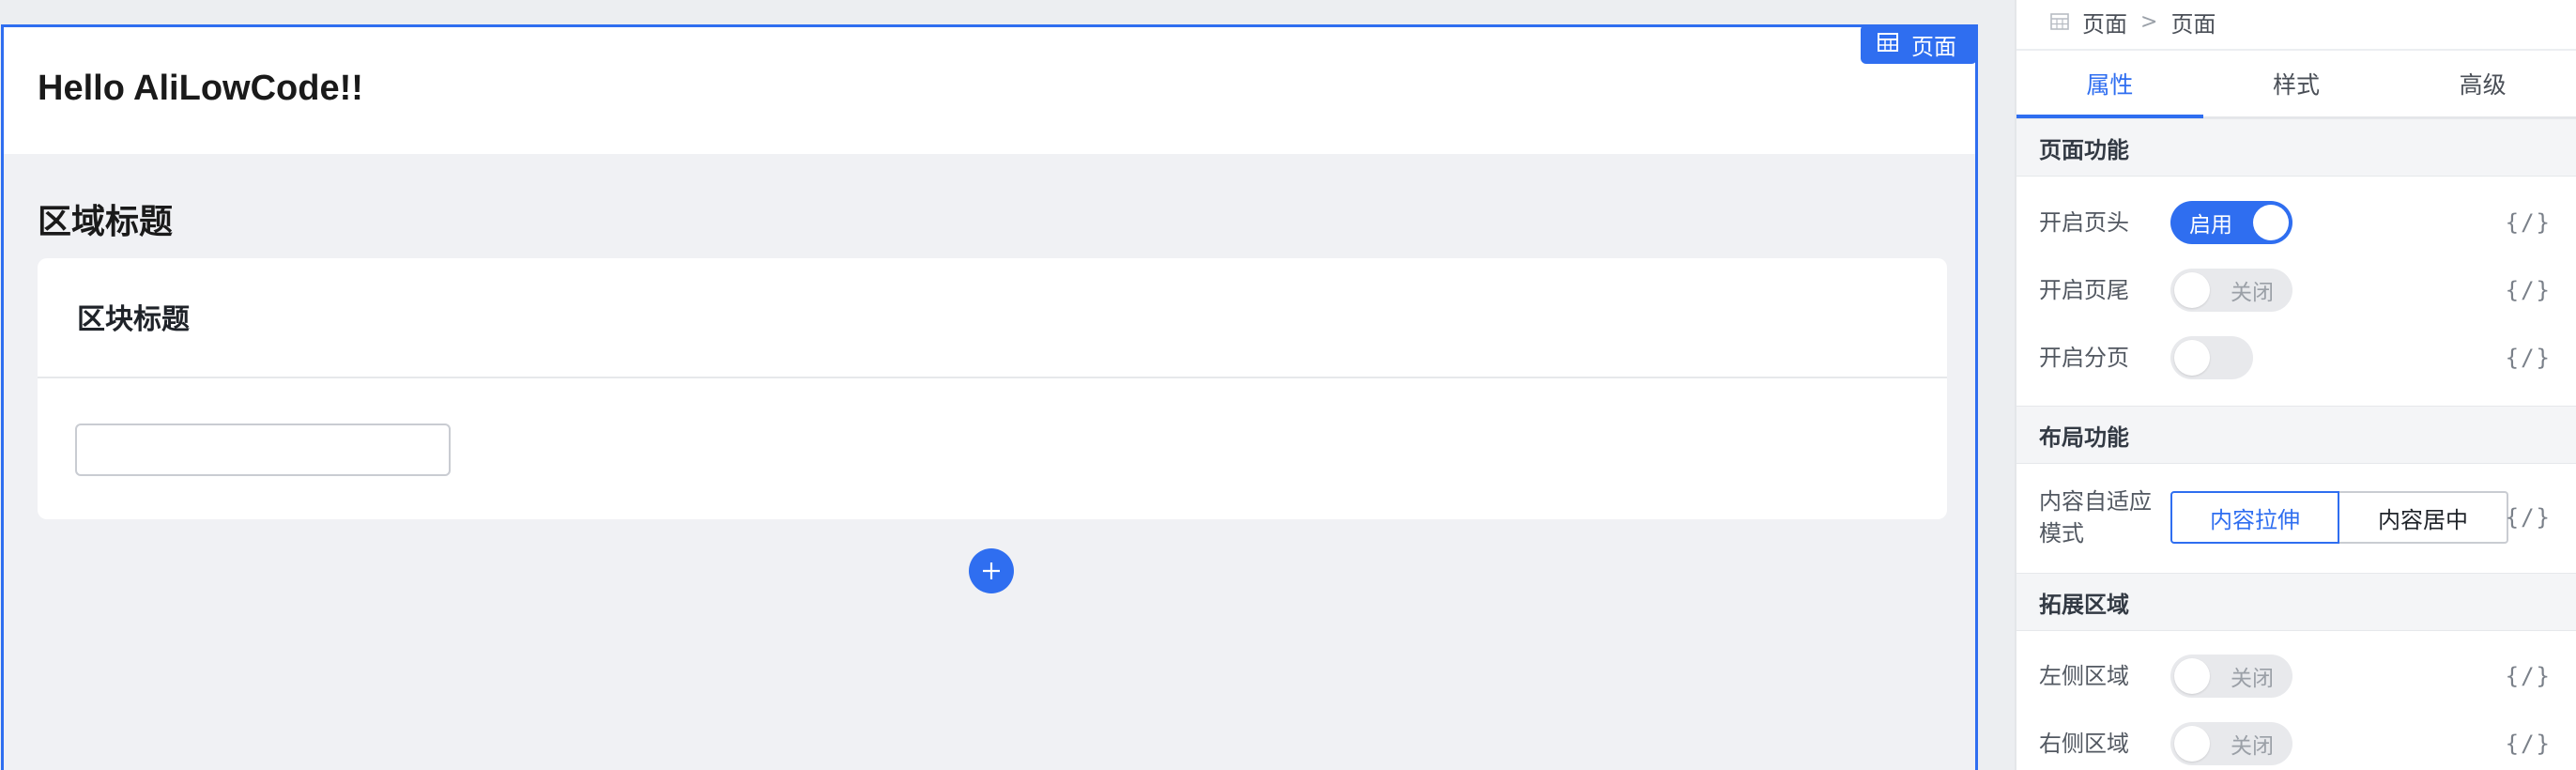  What do you see at coordinates (993, 377) in the screenshot?
I see `card-divider` at bounding box center [993, 377].